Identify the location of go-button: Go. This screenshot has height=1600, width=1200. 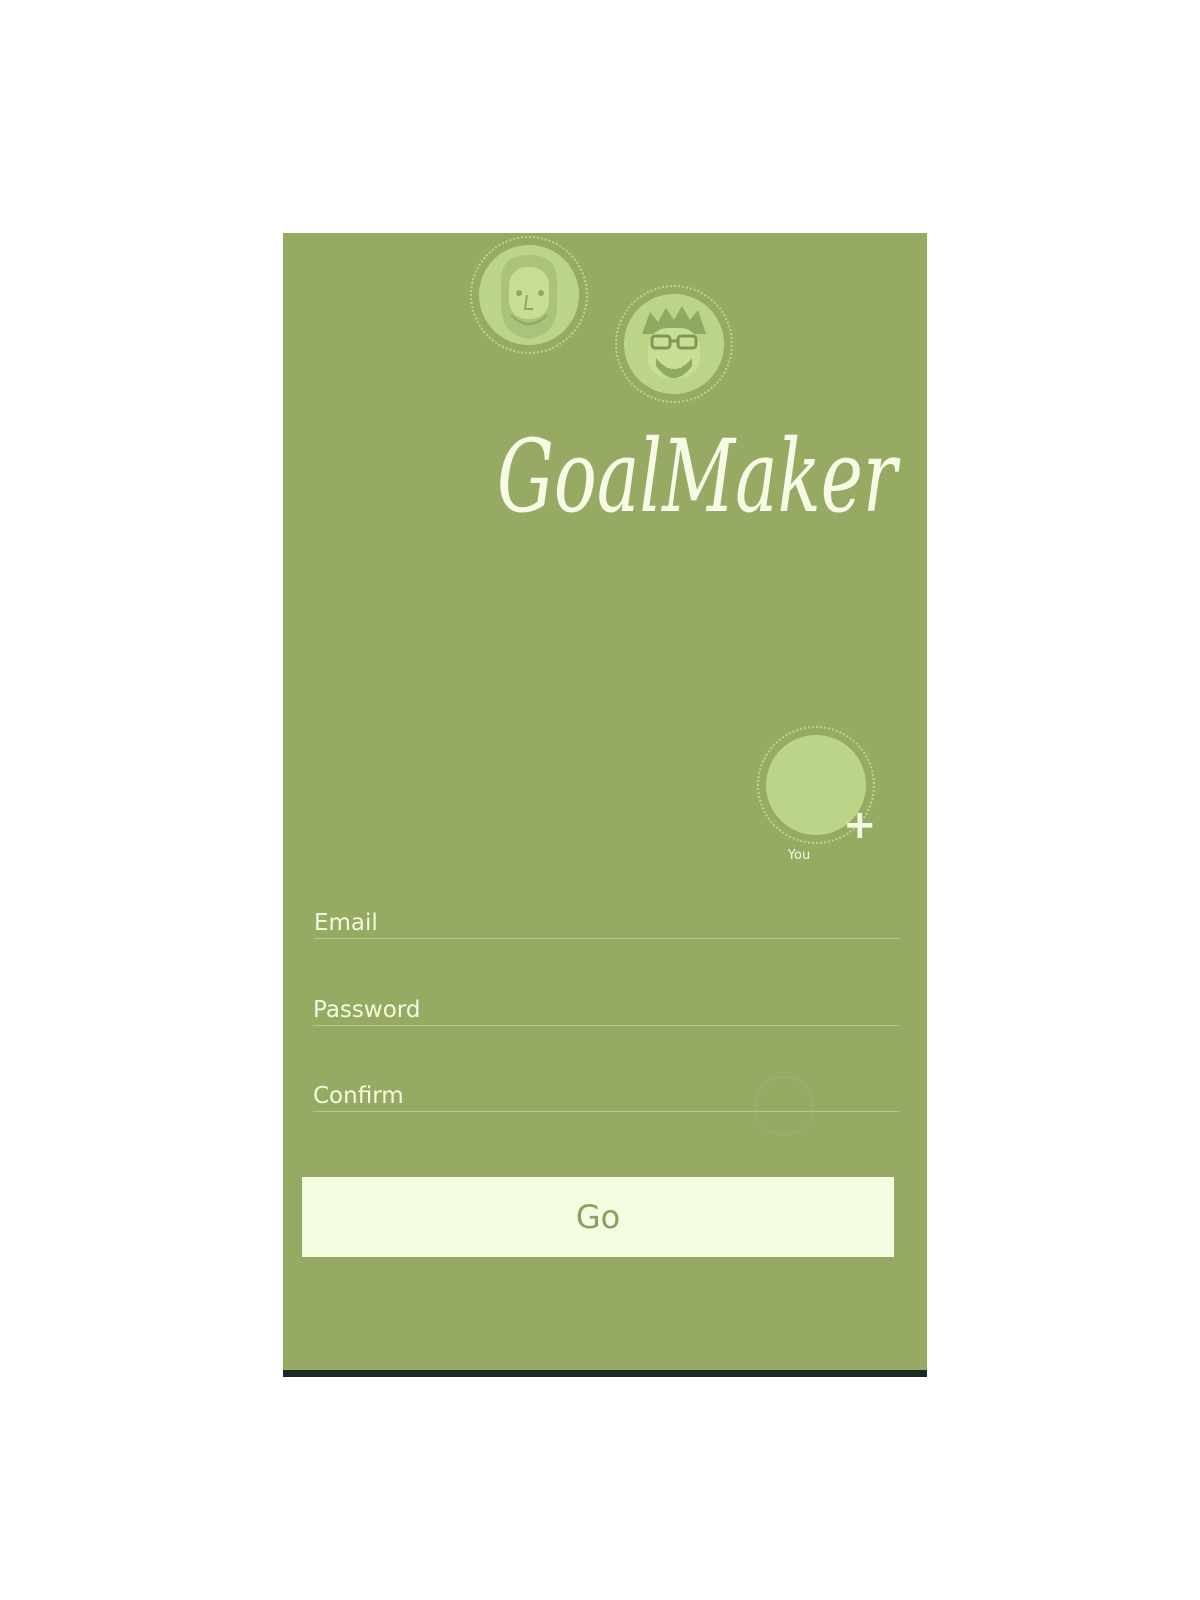
(598, 1217).